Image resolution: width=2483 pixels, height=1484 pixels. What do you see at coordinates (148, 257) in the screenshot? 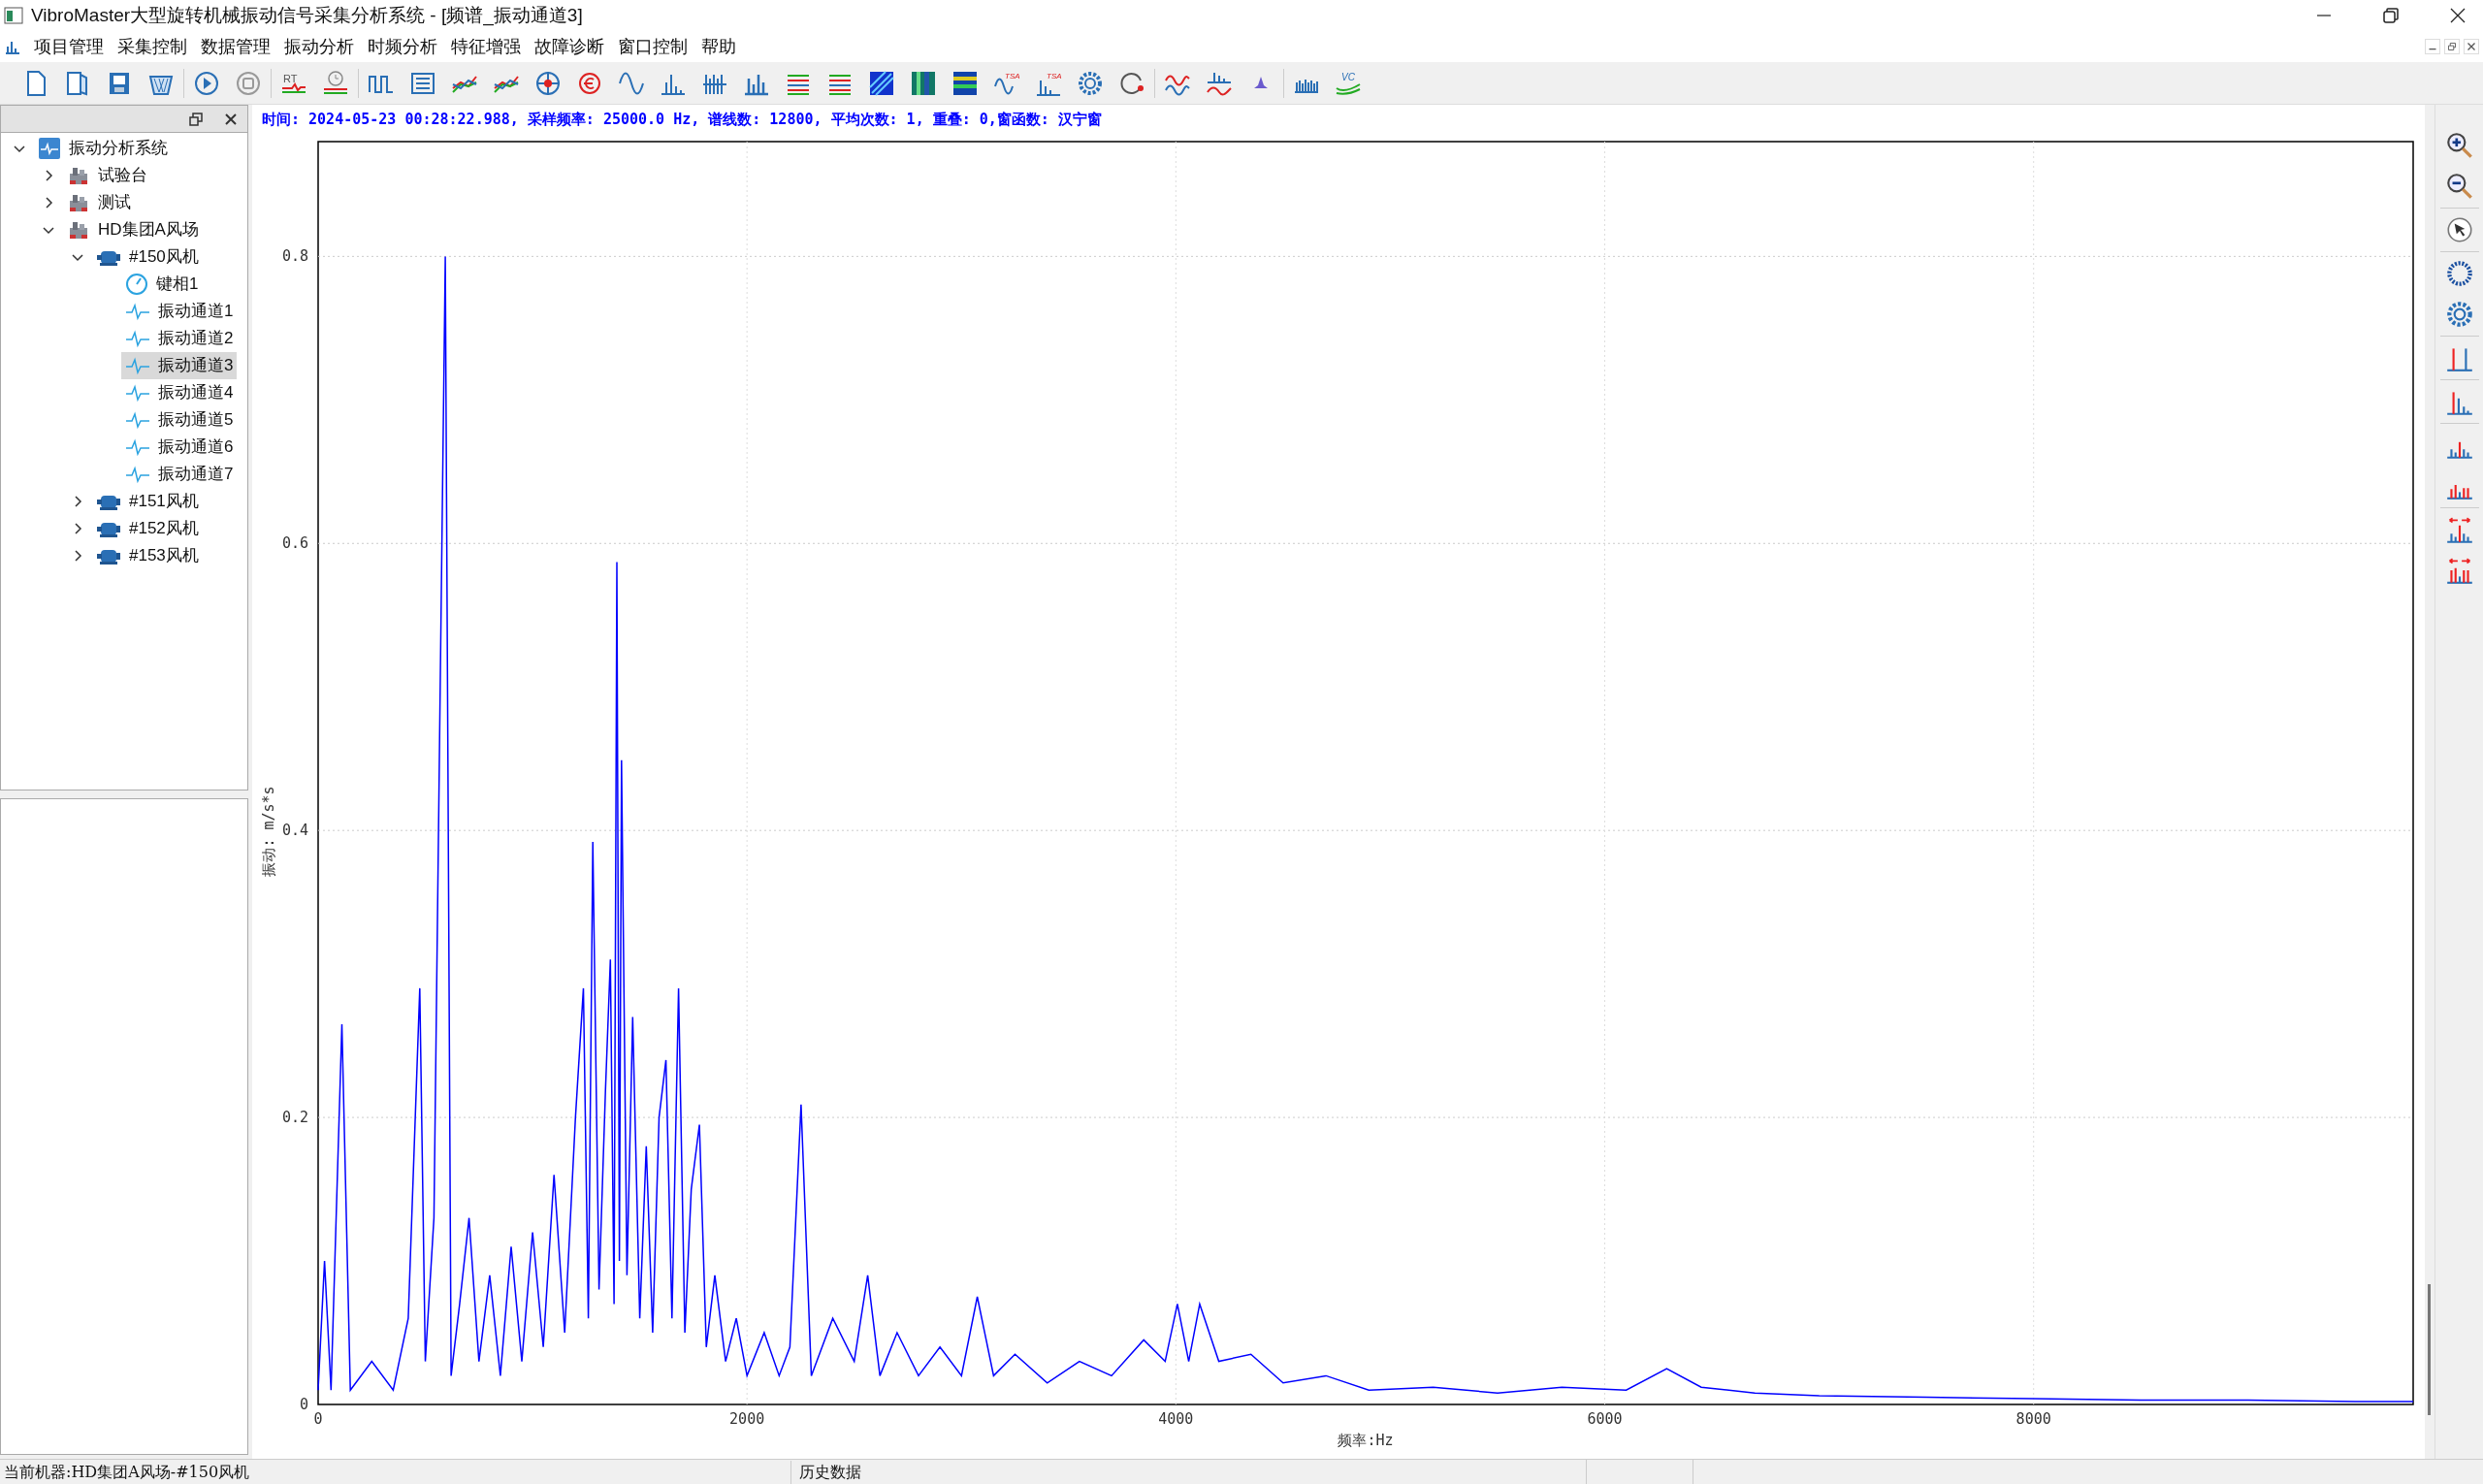
I see `tree-item: #150风机` at bounding box center [148, 257].